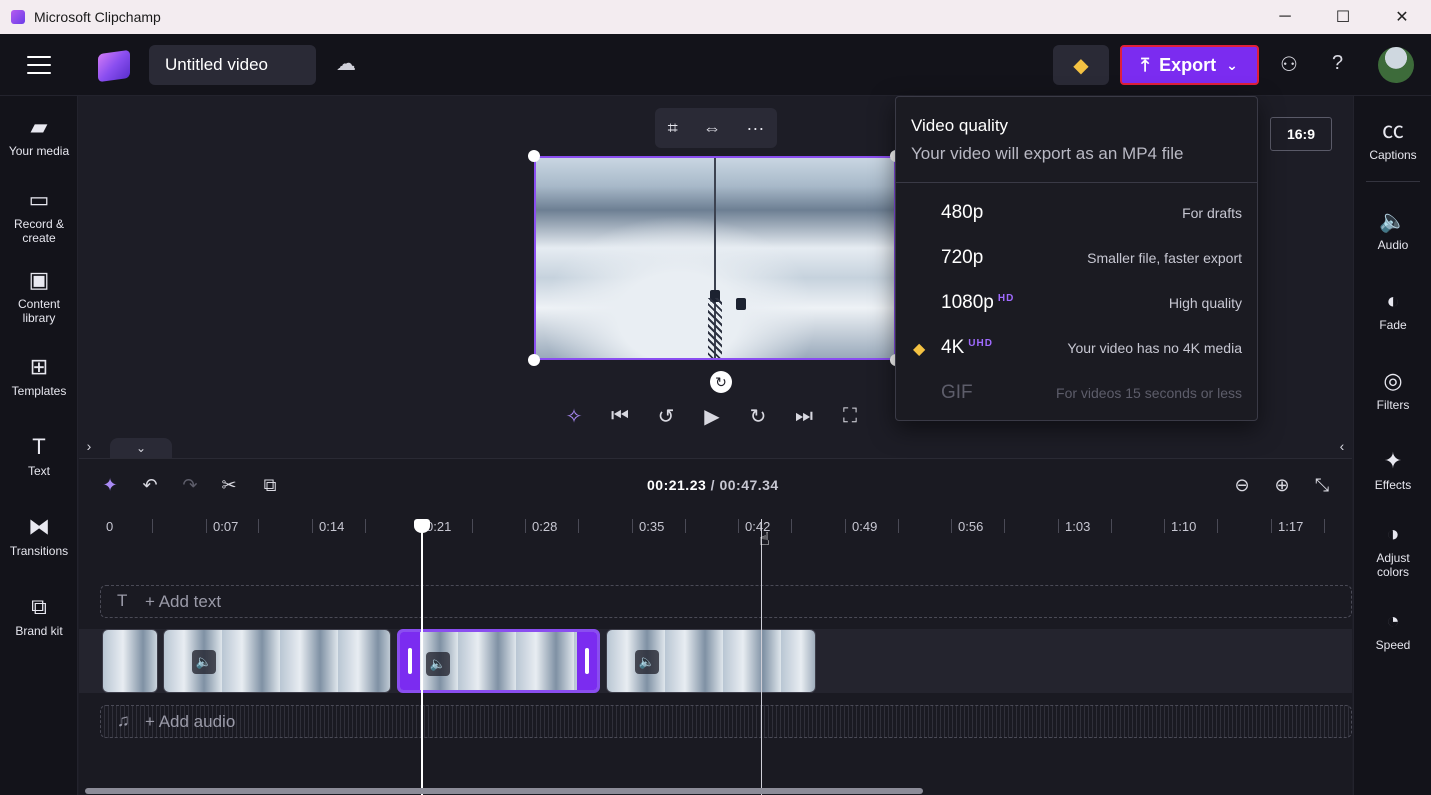 Image resolution: width=1431 pixels, height=795 pixels. Describe the element at coordinates (666, 416) in the screenshot. I see `rewind-5-icon: ↺` at that location.